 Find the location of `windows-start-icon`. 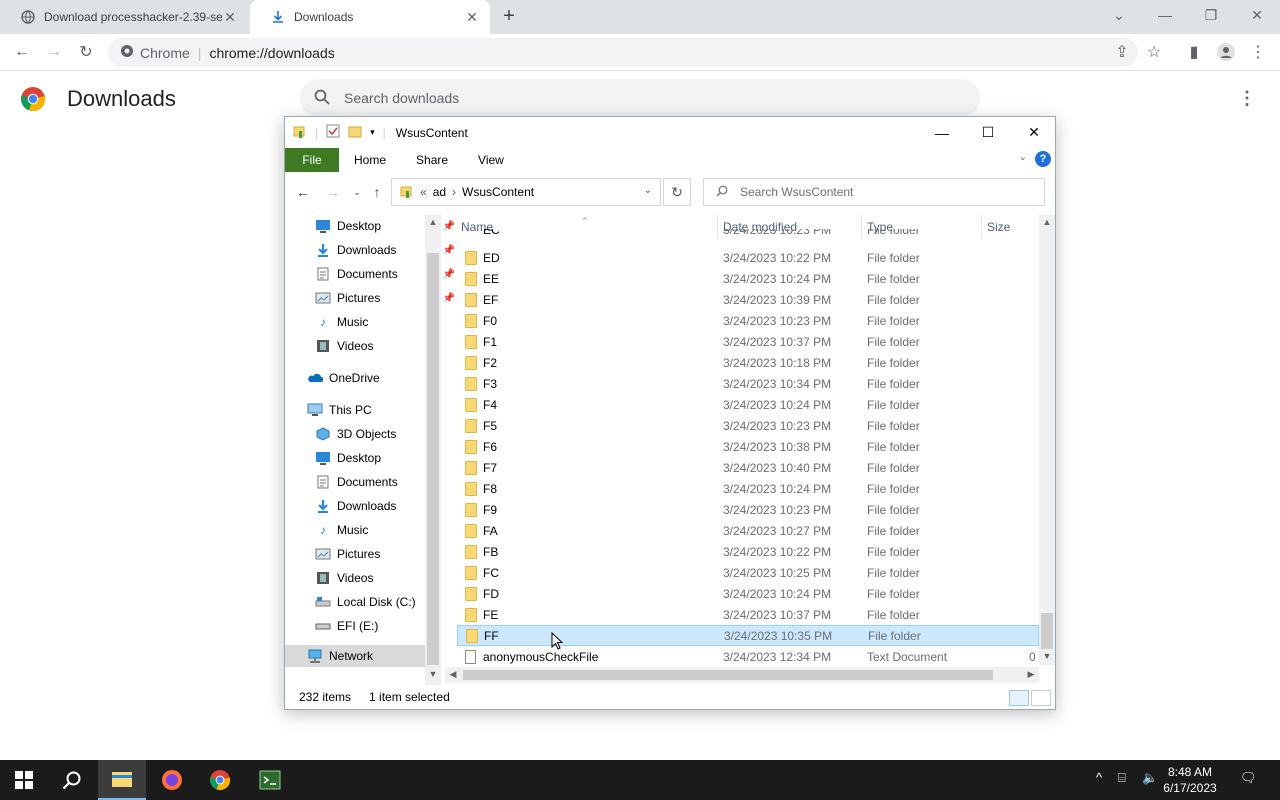

windows-start-icon is located at coordinates (24, 780).